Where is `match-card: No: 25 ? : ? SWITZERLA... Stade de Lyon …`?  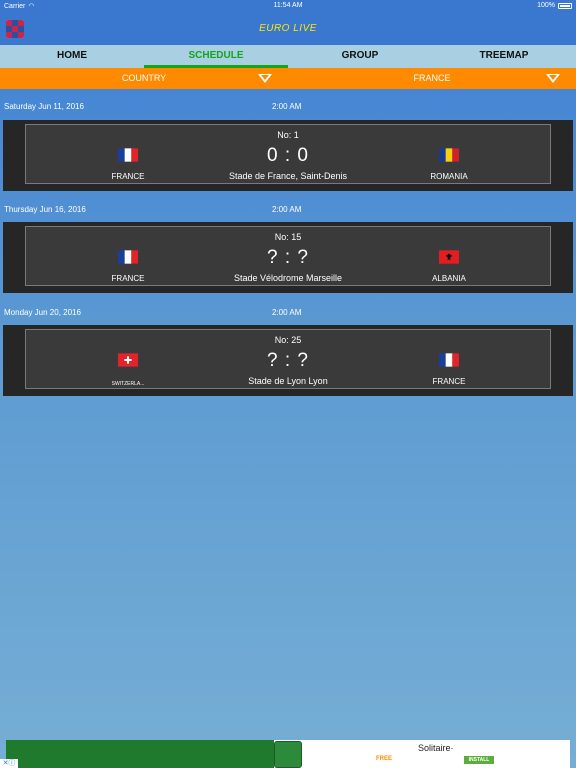 match-card: No: 25 ? : ? SWITZERLA... Stade de Lyon … is located at coordinates (288, 360).